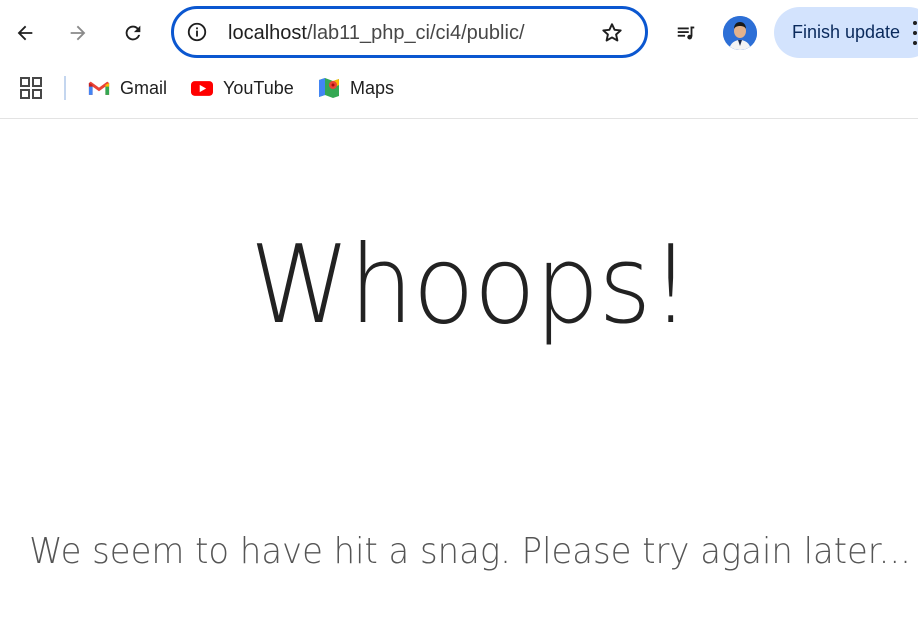 The height and width of the screenshot is (625, 918). I want to click on bookmarks-divider, so click(65, 88).